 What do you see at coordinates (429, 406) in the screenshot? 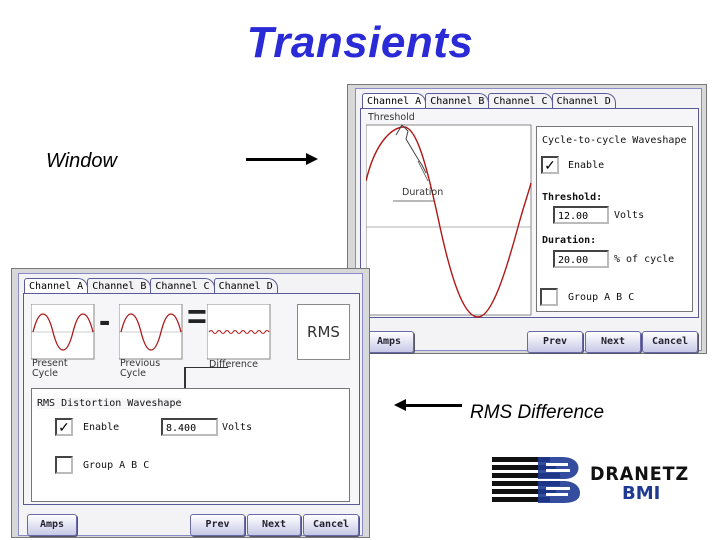
I see `rms-difference-arrow` at bounding box center [429, 406].